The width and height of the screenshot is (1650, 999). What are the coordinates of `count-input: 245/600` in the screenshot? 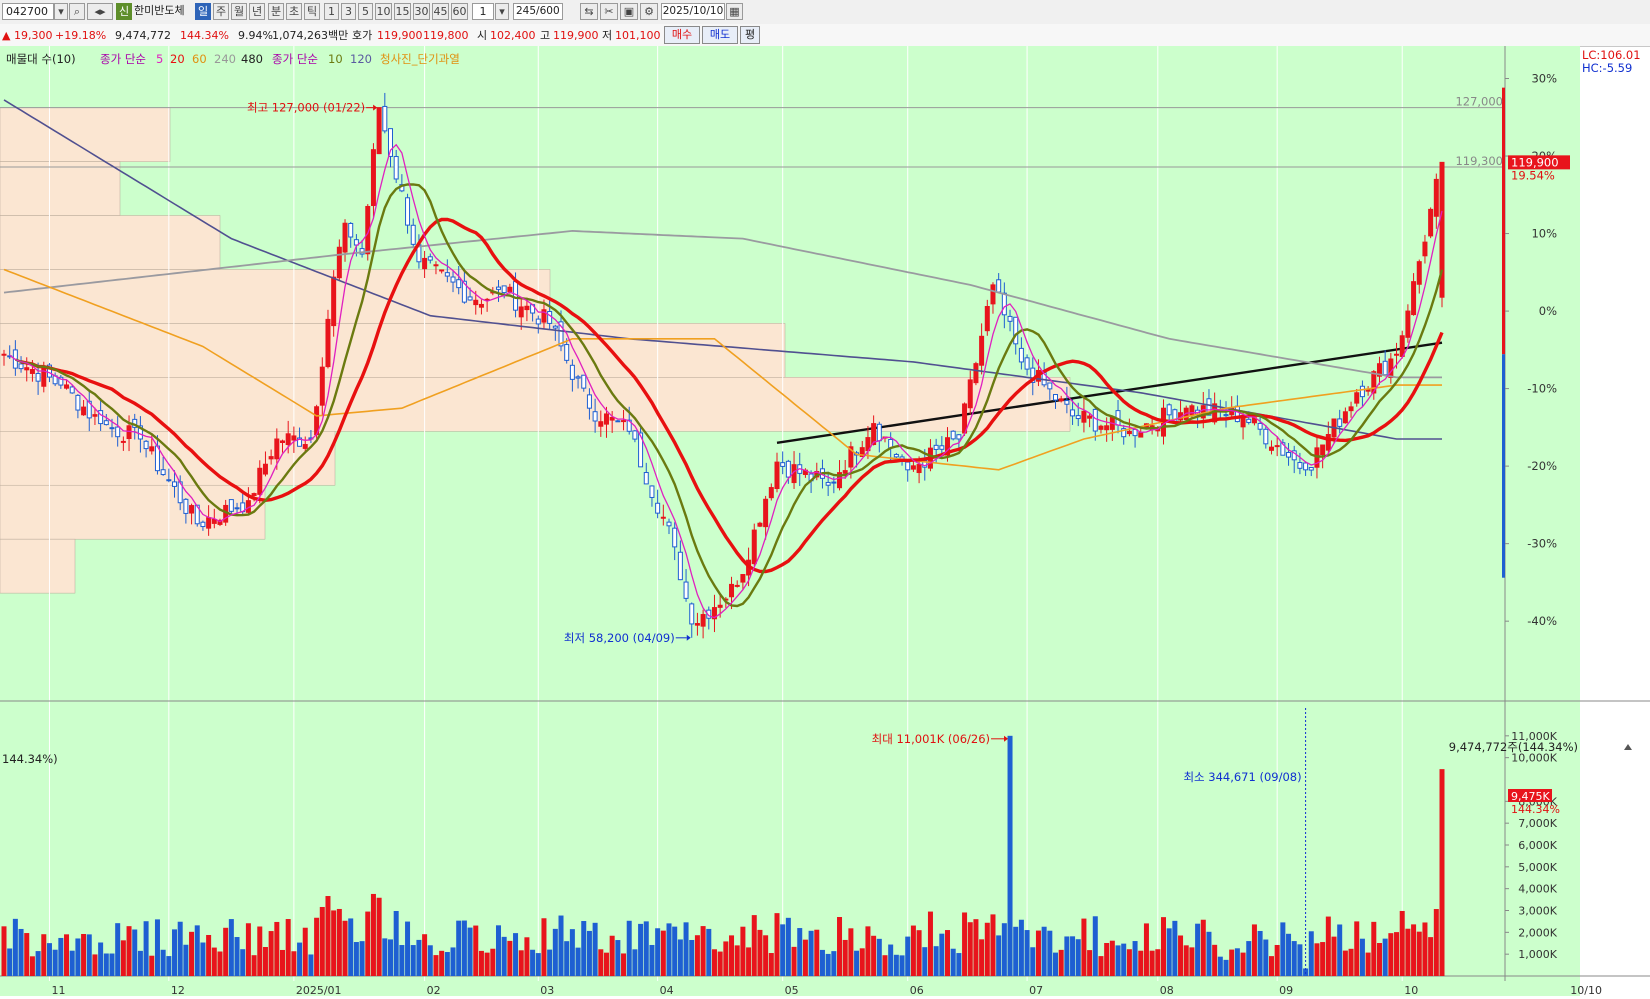 It's located at (538, 11).